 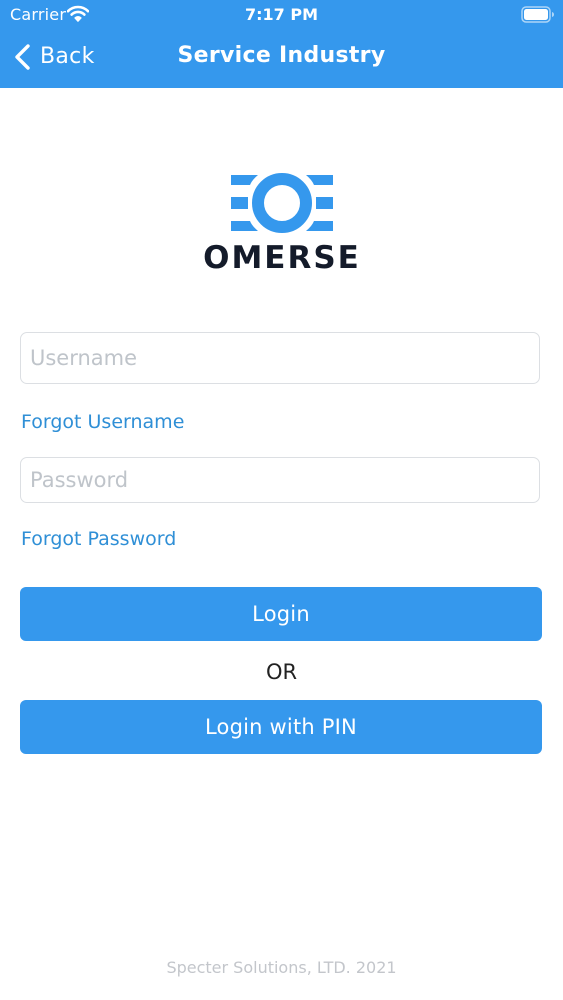 I want to click on omerse-logo: OMERSE, so click(x=282, y=224).